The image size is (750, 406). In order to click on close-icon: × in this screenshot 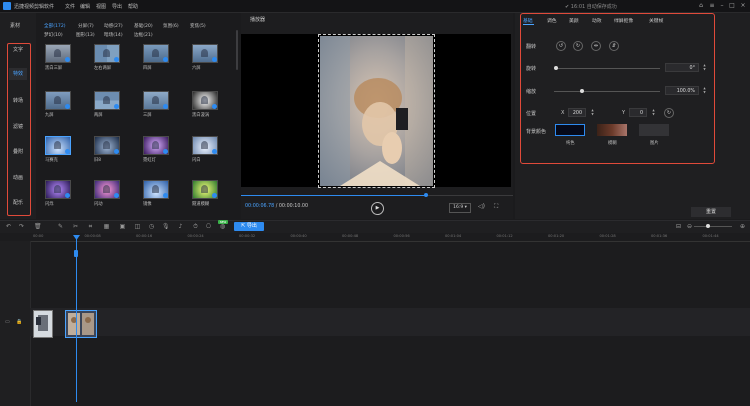, I will do `click(743, 6)`.